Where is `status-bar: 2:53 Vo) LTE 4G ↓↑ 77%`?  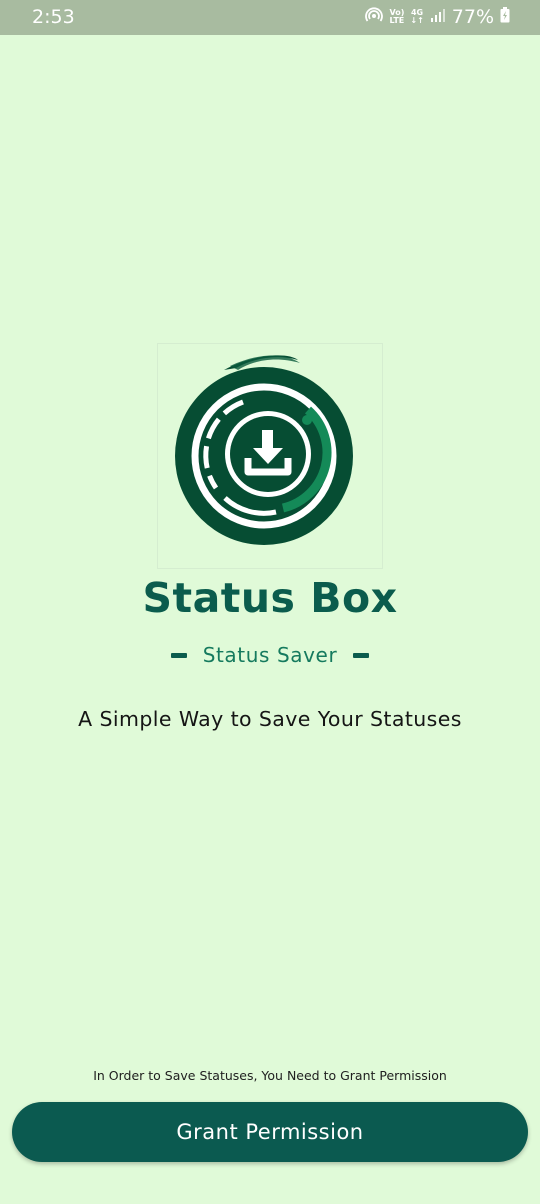
status-bar: 2:53 Vo) LTE 4G ↓↑ 77% is located at coordinates (270, 17).